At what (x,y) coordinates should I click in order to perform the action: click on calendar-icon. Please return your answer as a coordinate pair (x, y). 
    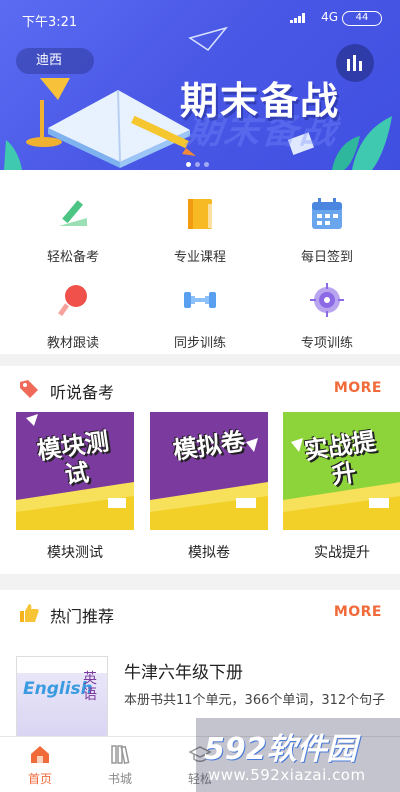
    Looking at the image, I should click on (327, 213).